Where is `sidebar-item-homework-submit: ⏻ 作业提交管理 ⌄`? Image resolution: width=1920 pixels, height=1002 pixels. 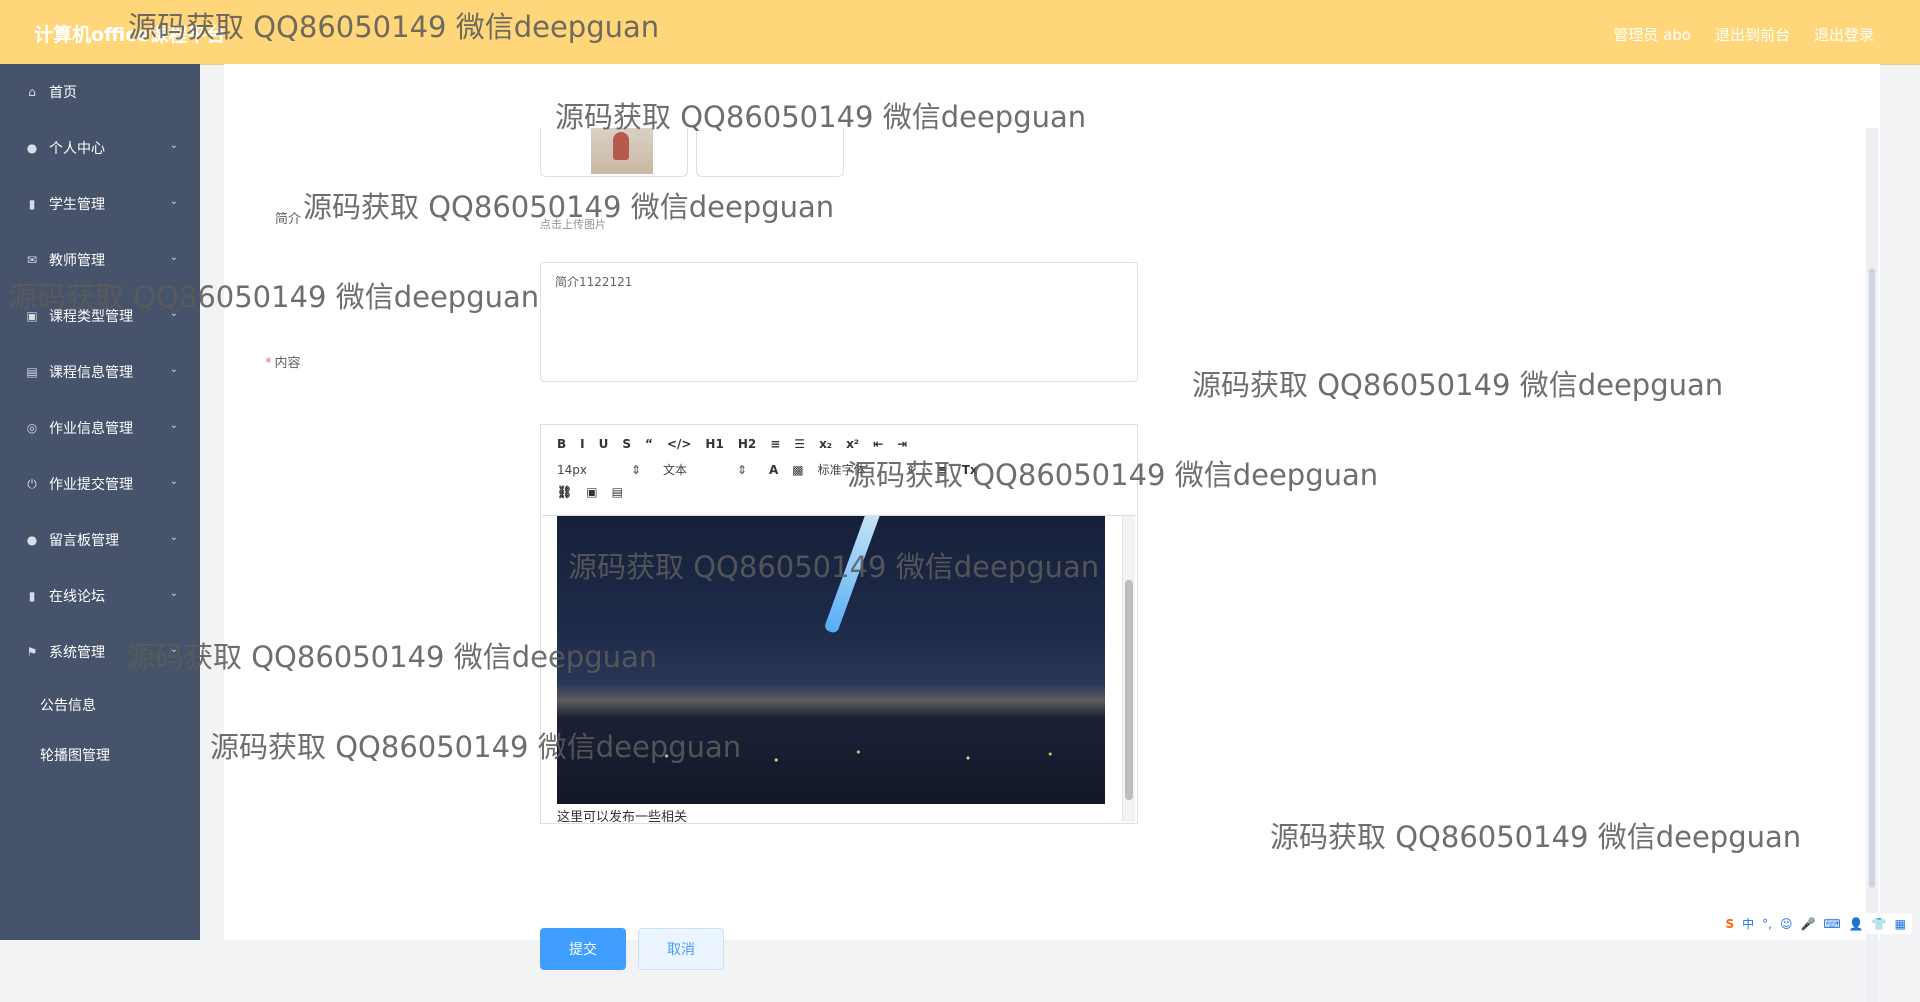 sidebar-item-homework-submit: ⏻ 作业提交管理 ⌄ is located at coordinates (100, 484).